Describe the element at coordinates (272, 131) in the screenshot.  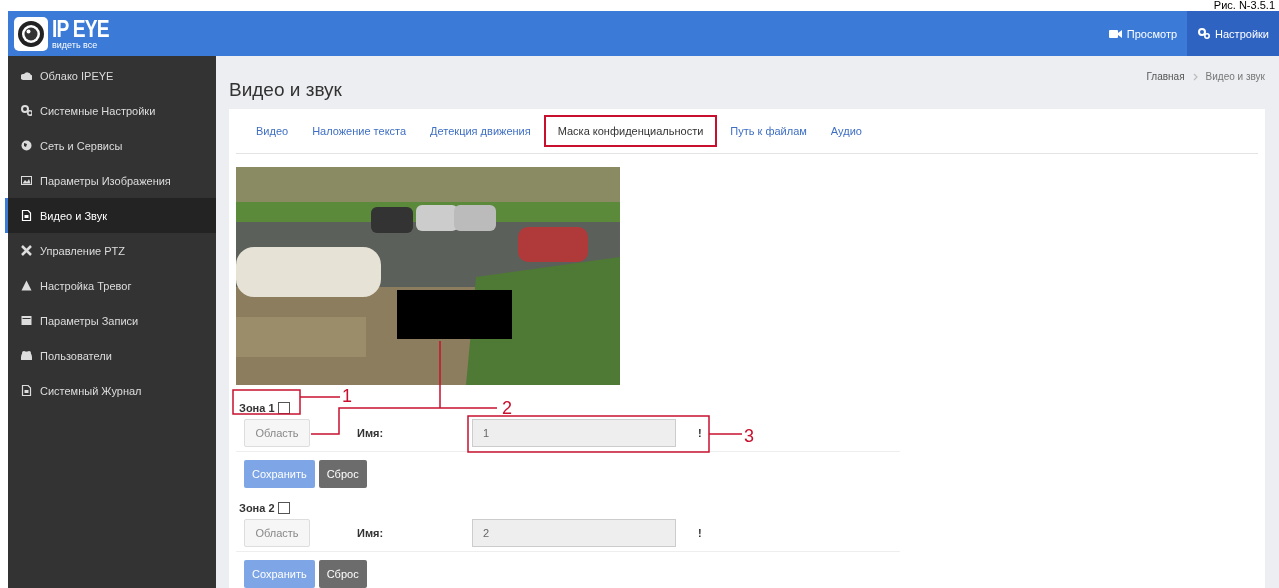
I see `tab: Видео` at that location.